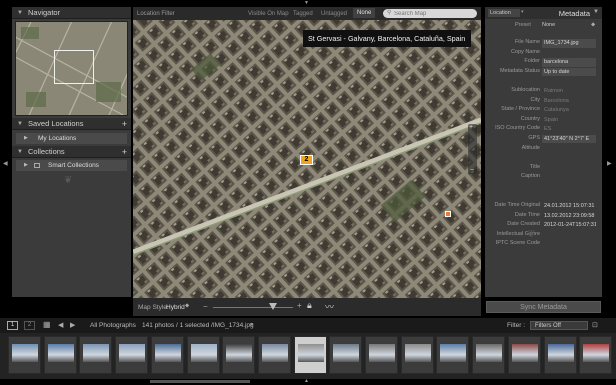 This screenshot has width=616, height=385. What do you see at coordinates (306, 3) in the screenshot?
I see `top-panel-toggle-icon: ▼` at bounding box center [306, 3].